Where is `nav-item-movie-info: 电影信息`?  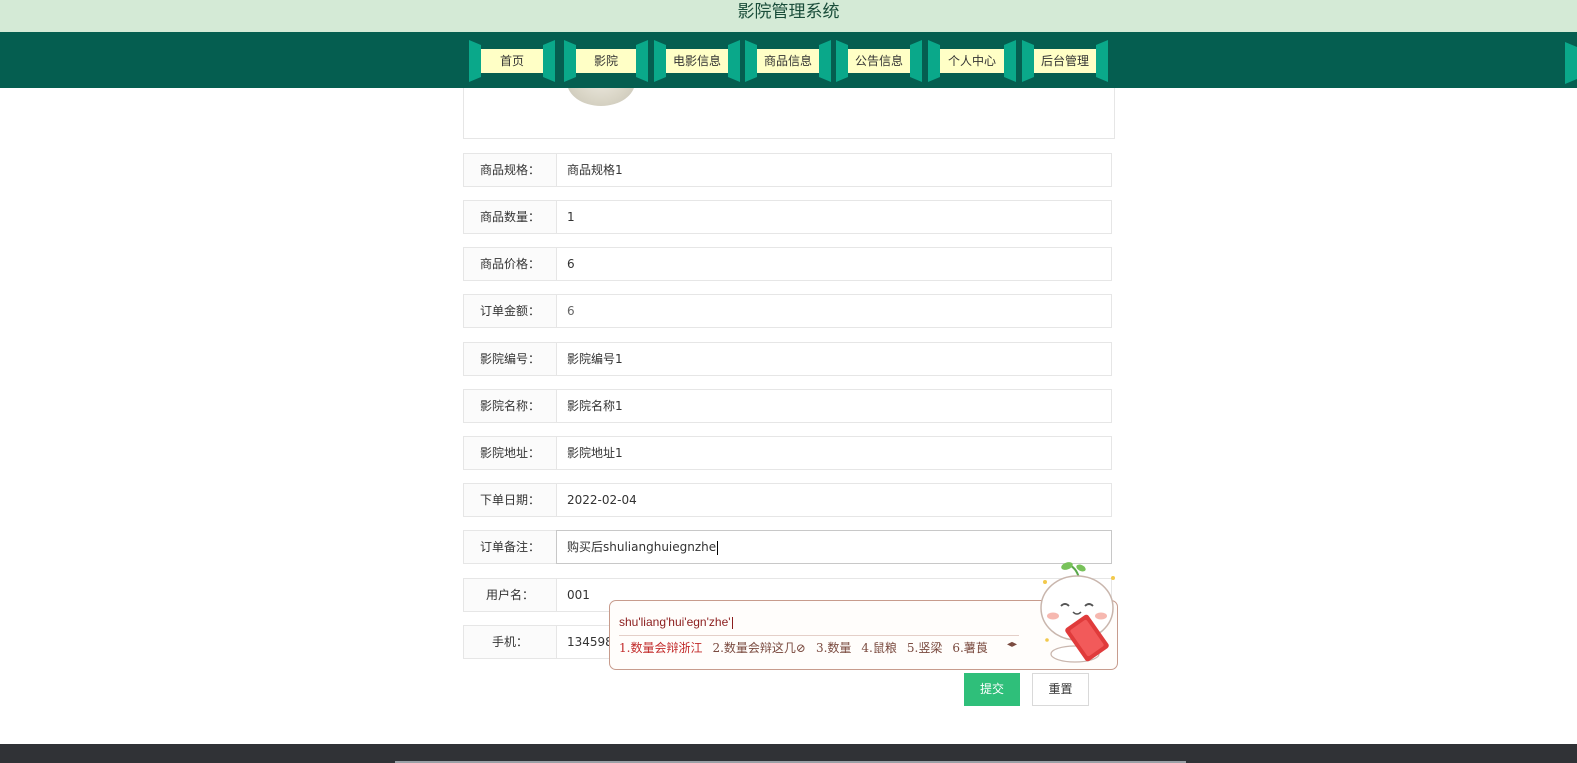
nav-item-movie-info: 电影信息 is located at coordinates (697, 61).